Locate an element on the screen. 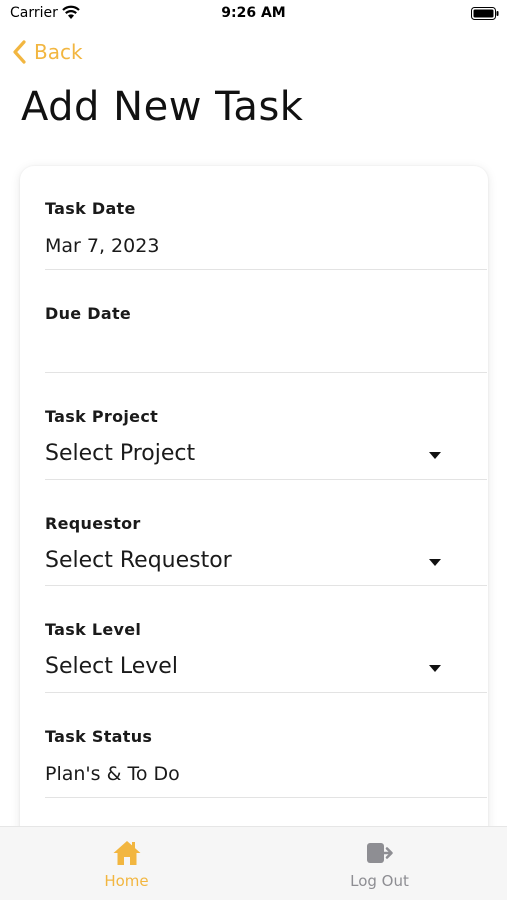 This screenshot has height=900, width=507. task-status-label: Task Status is located at coordinates (99, 736).